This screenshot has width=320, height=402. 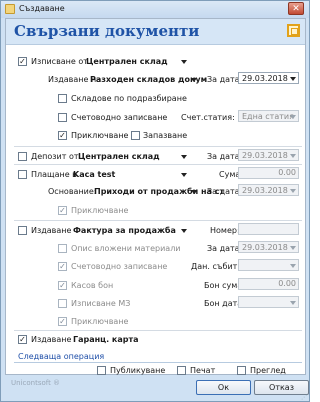 I want to click on date-value-3: 29.03.2018, so click(x=265, y=190).